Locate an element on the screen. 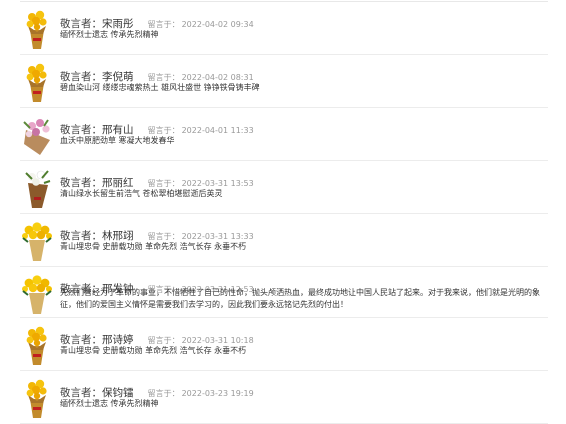  message-time: 2022-03-31 13:53 is located at coordinates (217, 183).